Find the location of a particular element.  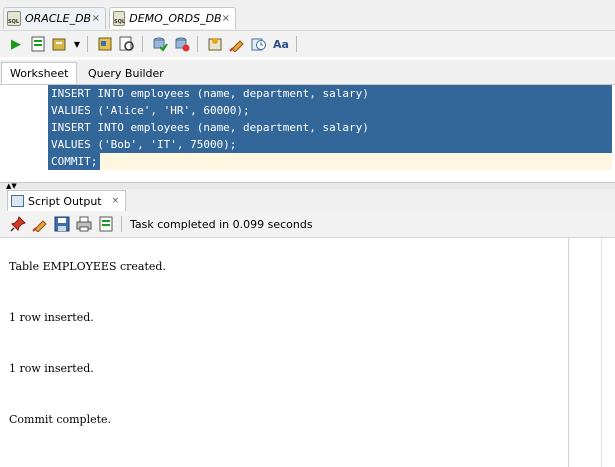

explain-plan-icon is located at coordinates (105, 44).